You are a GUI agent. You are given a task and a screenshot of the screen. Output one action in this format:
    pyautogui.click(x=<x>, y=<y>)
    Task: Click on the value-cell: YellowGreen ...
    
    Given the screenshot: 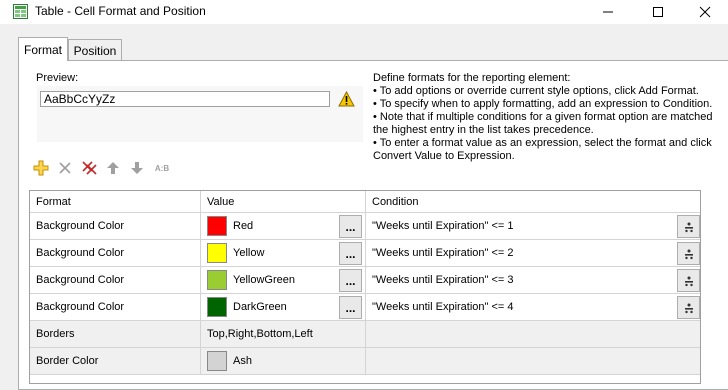 What is the action you would take?
    pyautogui.click(x=282, y=280)
    